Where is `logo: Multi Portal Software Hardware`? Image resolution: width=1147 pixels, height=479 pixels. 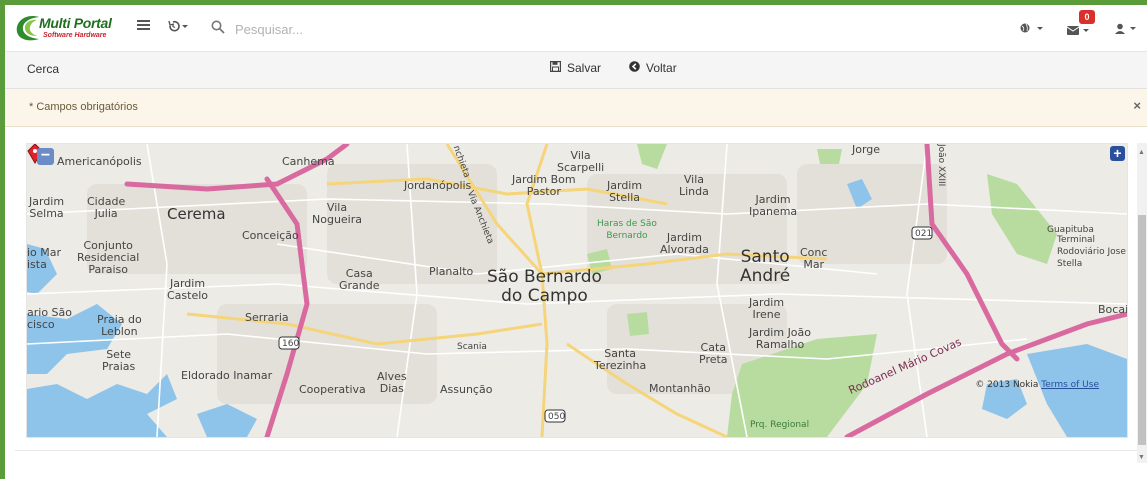 logo: Multi Portal Software Hardware is located at coordinates (65, 28).